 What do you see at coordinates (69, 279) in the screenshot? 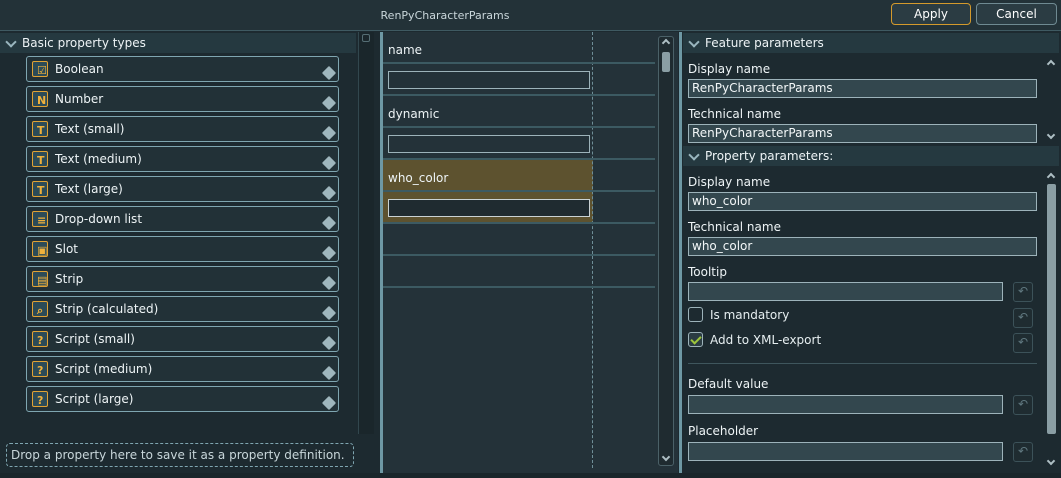
I see `property-type-label: Strip` at bounding box center [69, 279].